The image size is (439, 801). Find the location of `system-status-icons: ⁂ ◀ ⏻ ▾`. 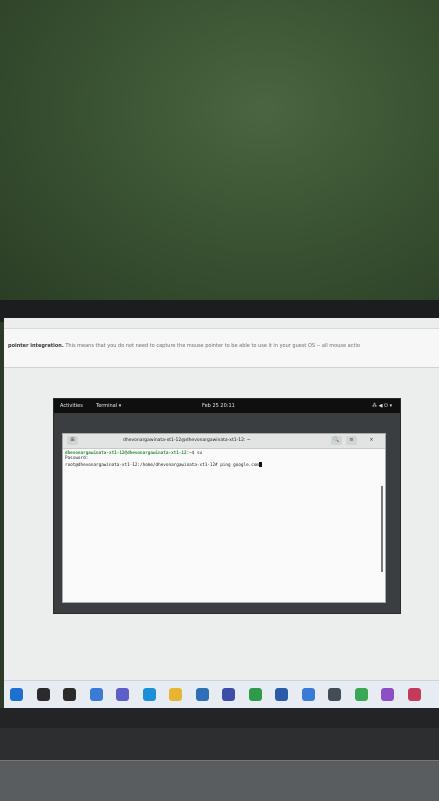

system-status-icons: ⁂ ◀ ⏻ ▾ is located at coordinates (382, 406).